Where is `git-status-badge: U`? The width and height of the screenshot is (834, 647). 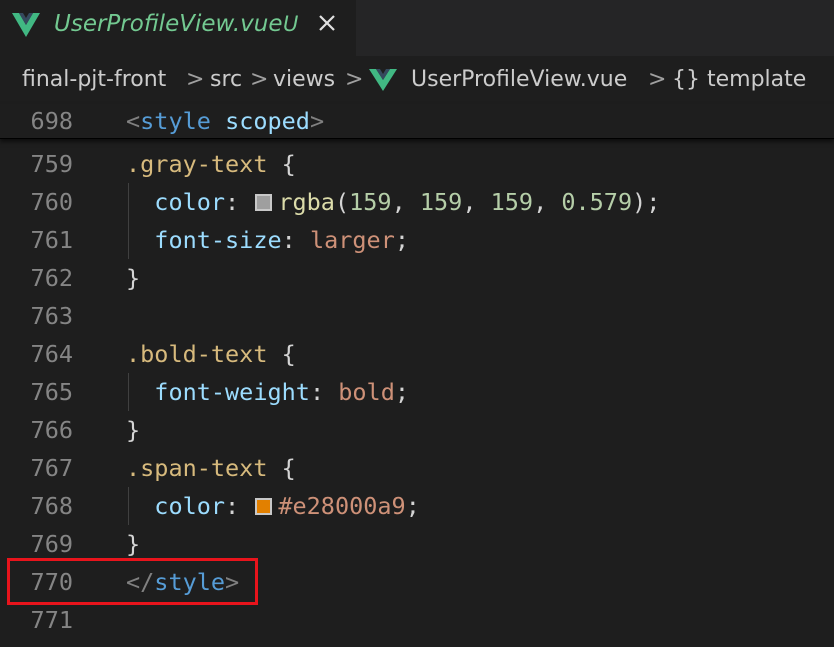 git-status-badge: U is located at coordinates (291, 24).